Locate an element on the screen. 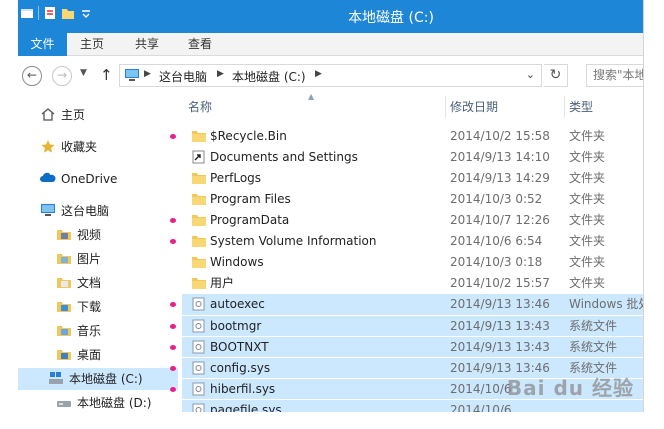 The height and width of the screenshot is (429, 664). nav-item-music-folder: 音乐 is located at coordinates (78, 331).